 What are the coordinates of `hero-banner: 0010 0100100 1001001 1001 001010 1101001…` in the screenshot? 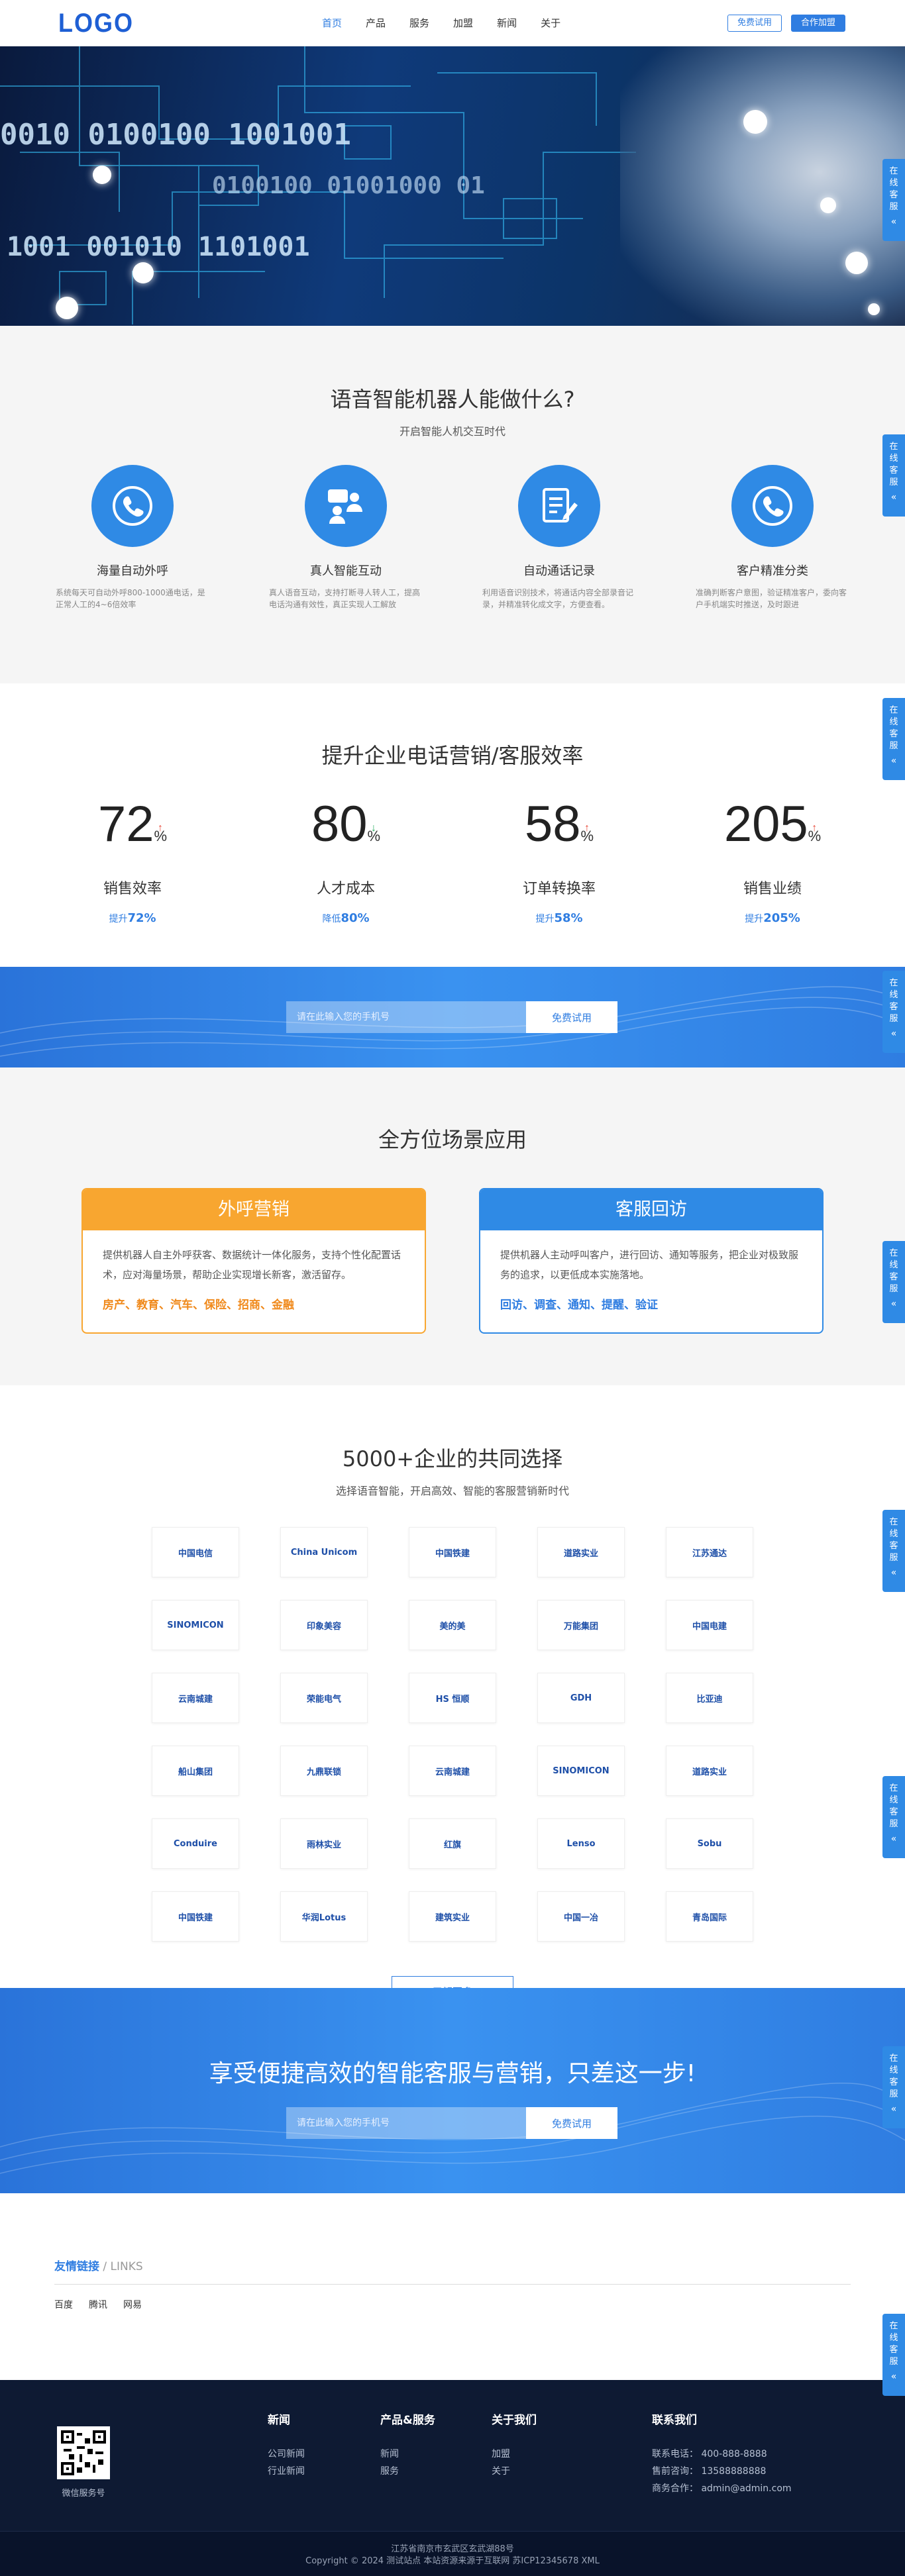 It's located at (452, 186).